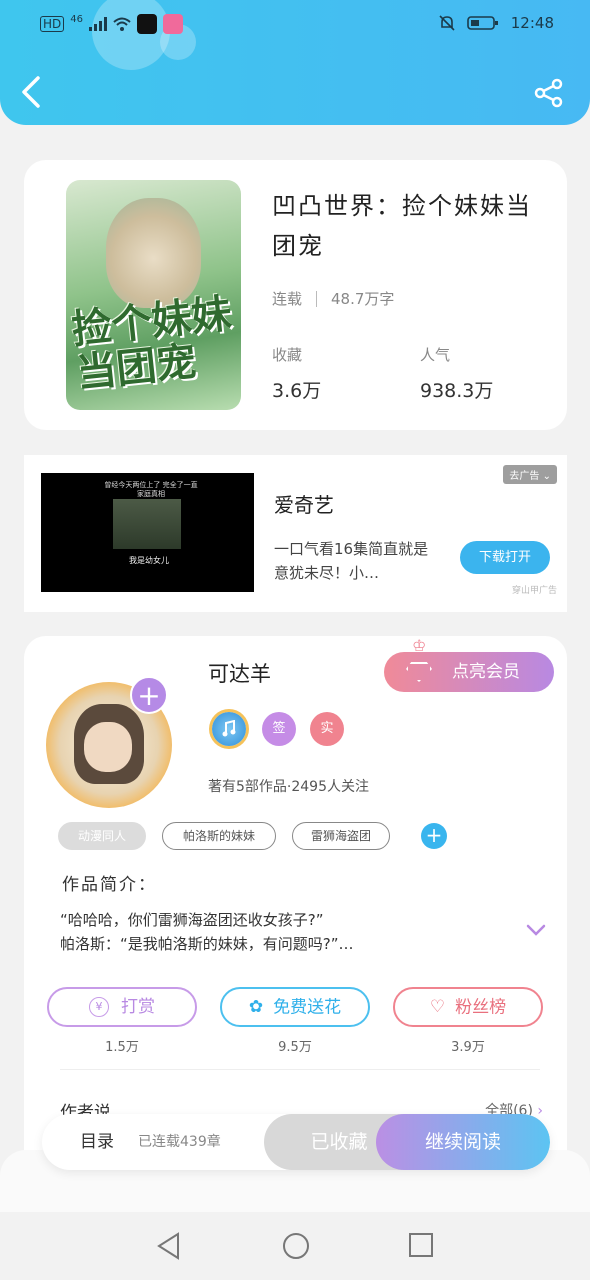  I want to click on fan-rank-label: 粉丝榜, so click(481, 1007).